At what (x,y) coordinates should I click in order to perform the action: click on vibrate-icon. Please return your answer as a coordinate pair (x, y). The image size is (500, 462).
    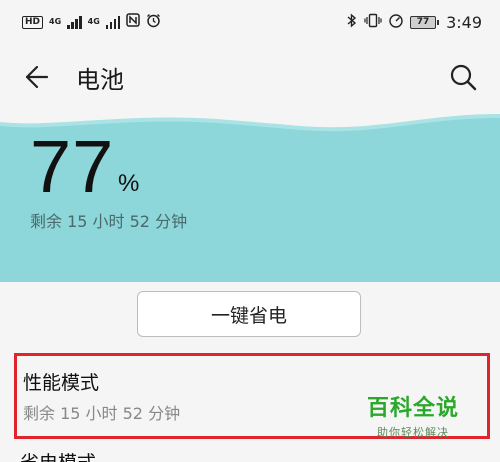
    Looking at the image, I should click on (373, 22).